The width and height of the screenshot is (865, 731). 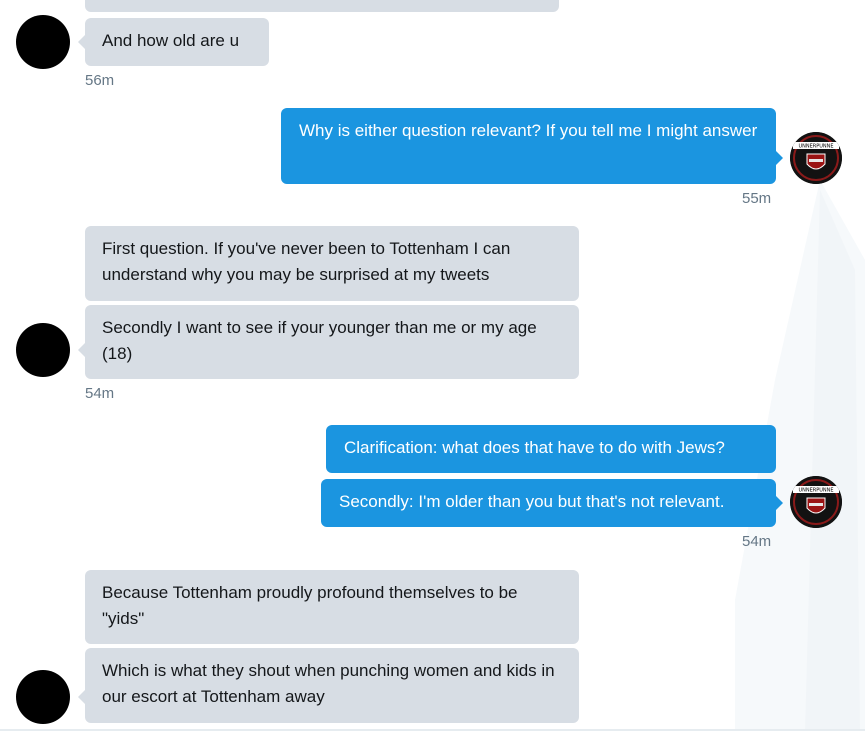 I want to click on message-bubble: And how old are u, so click(x=177, y=42).